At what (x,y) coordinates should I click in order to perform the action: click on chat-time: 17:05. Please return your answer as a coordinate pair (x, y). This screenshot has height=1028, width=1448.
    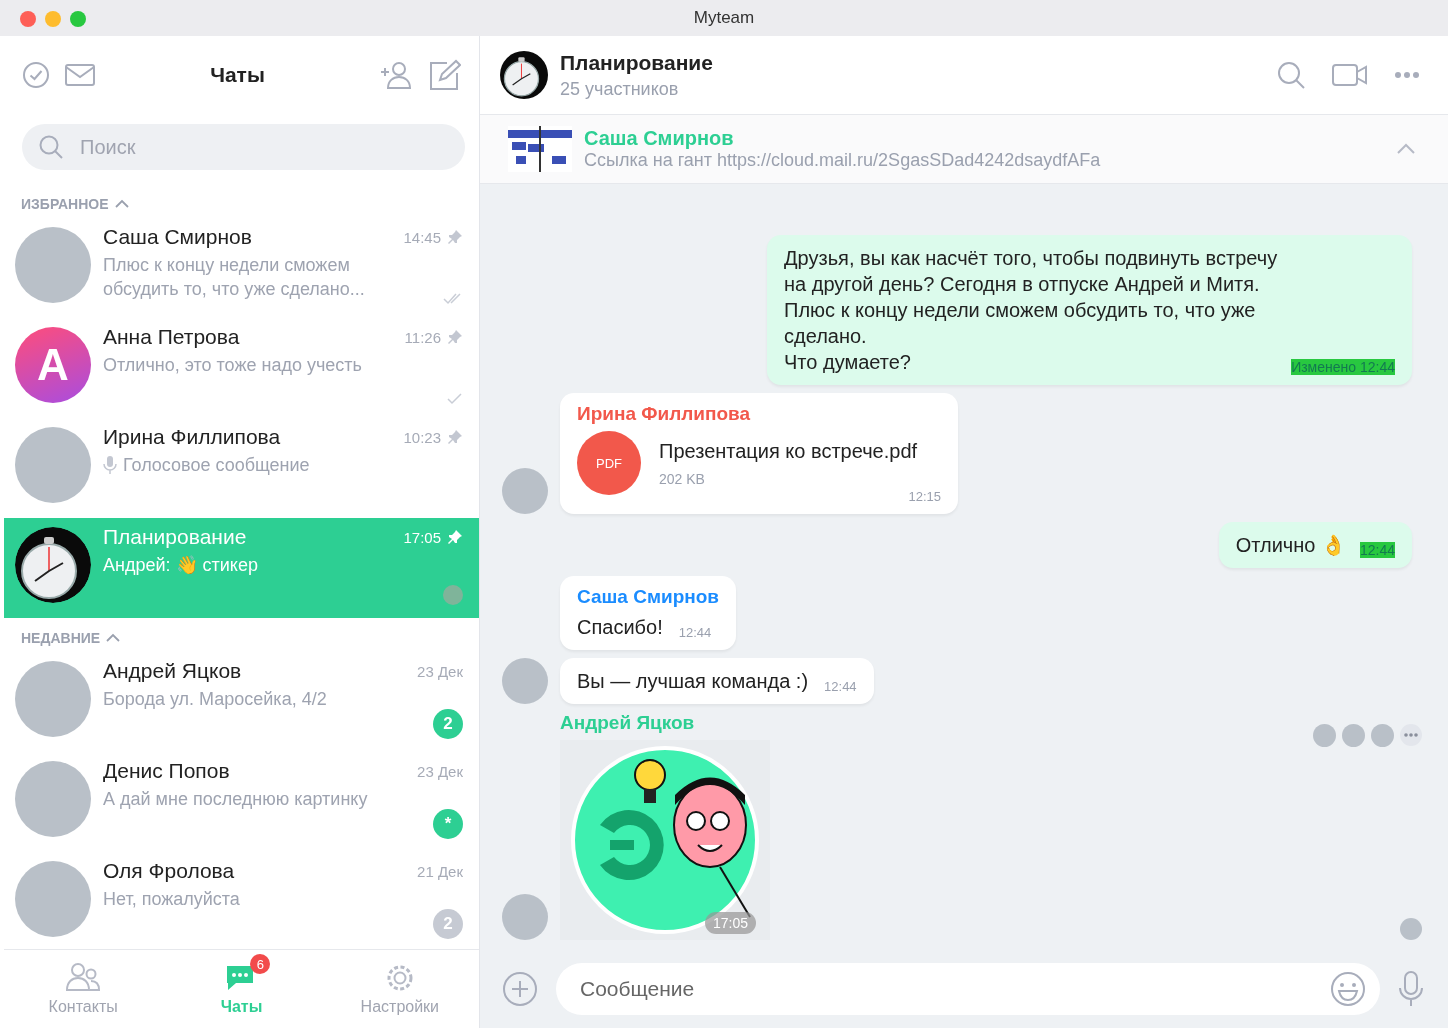
    Looking at the image, I should click on (422, 537).